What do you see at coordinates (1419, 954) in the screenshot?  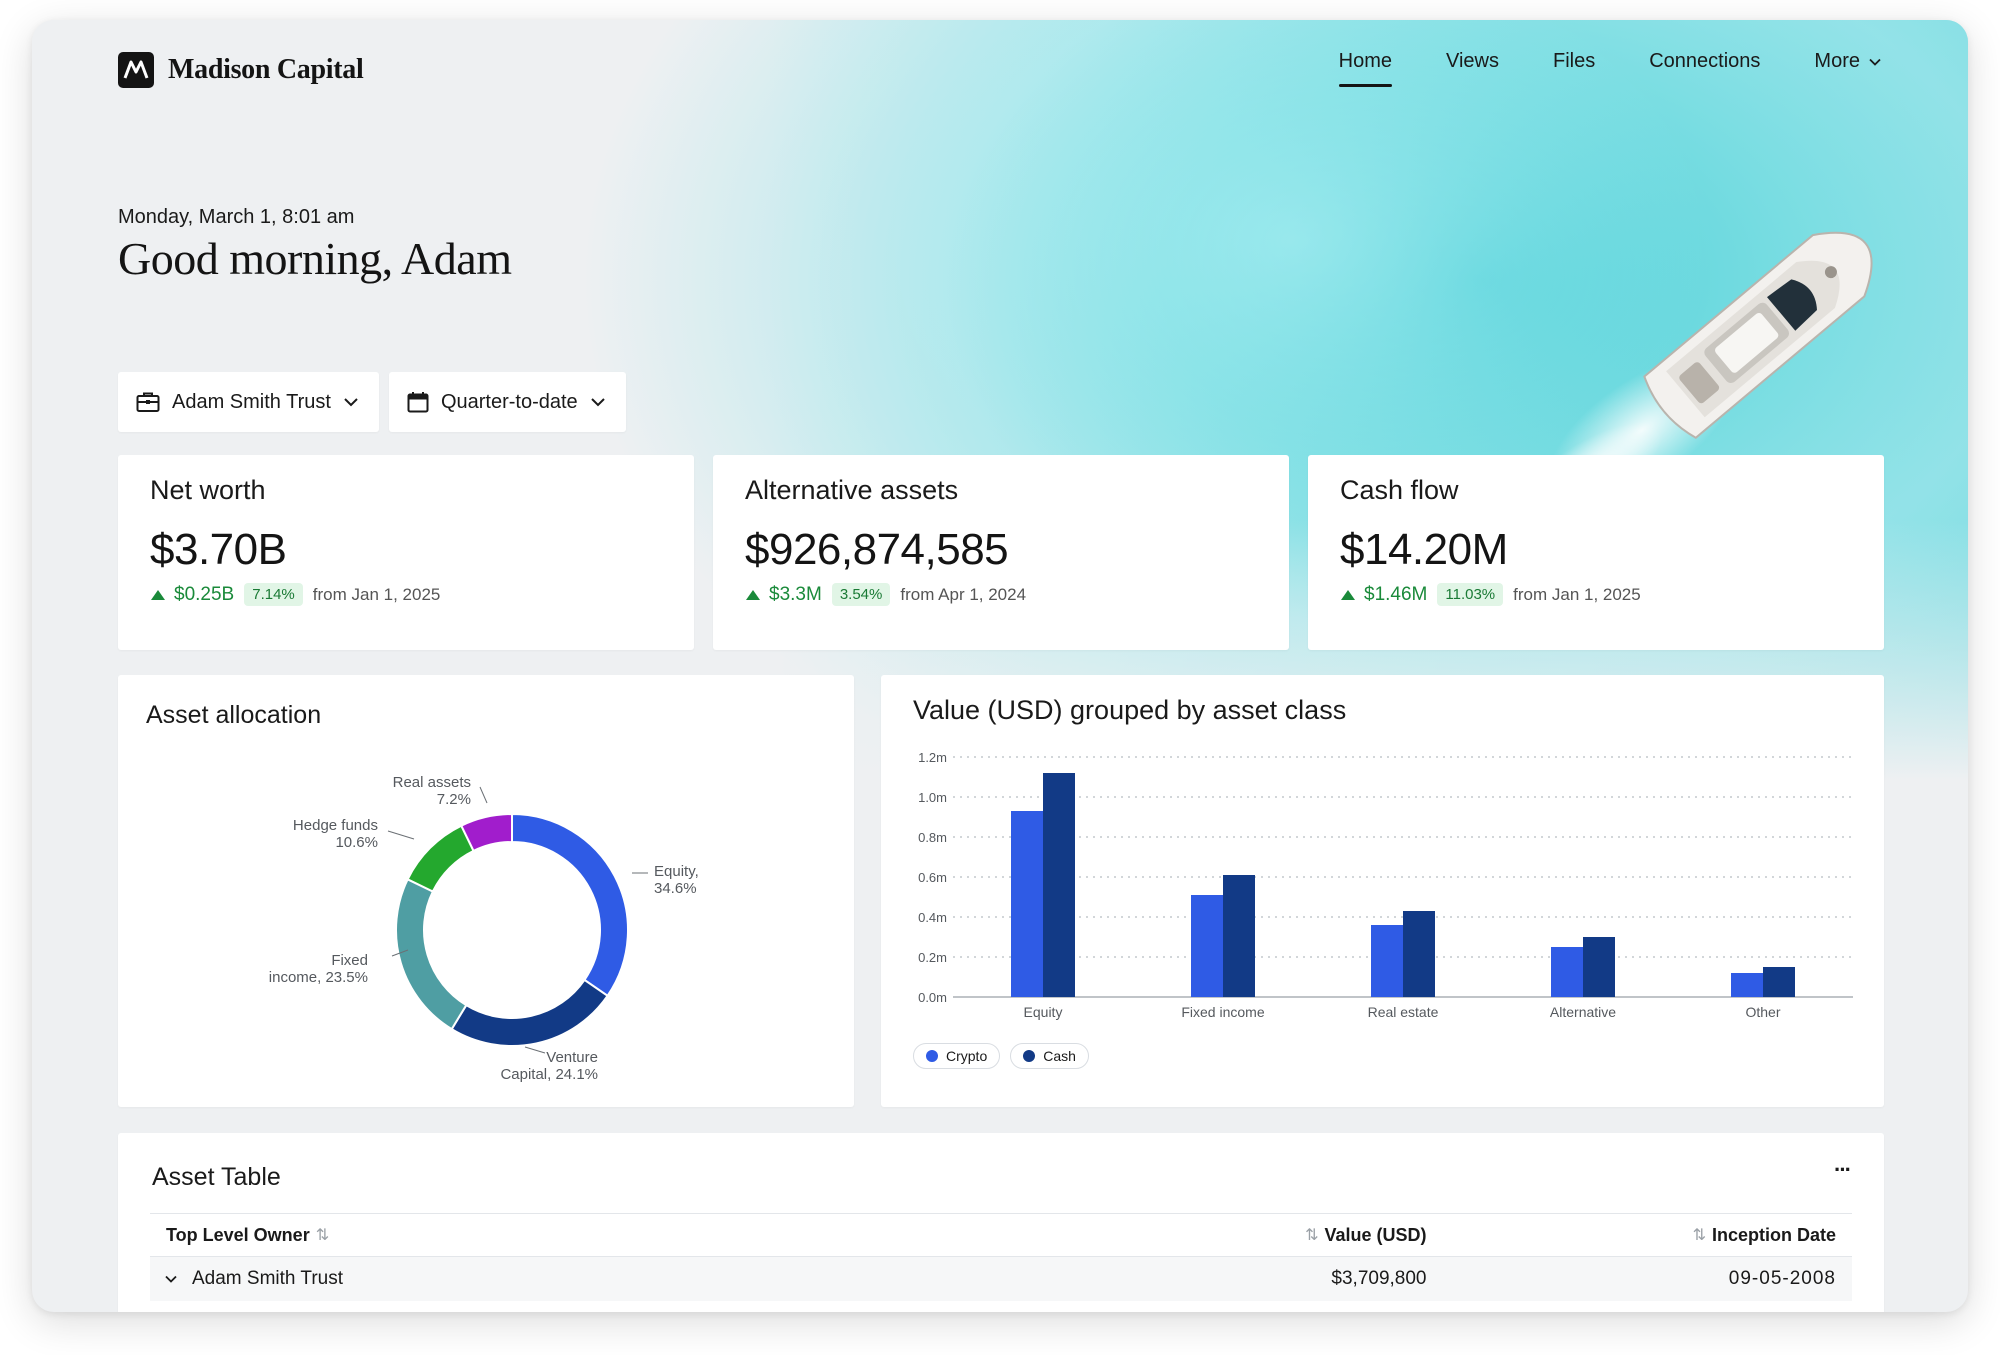 I see `bar-cash-real-estate` at bounding box center [1419, 954].